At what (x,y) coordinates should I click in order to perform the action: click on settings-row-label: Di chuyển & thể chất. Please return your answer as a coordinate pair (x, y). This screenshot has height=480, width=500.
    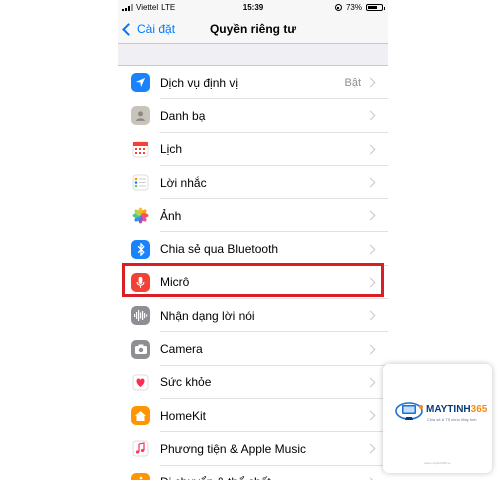
    Looking at the image, I should click on (263, 477).